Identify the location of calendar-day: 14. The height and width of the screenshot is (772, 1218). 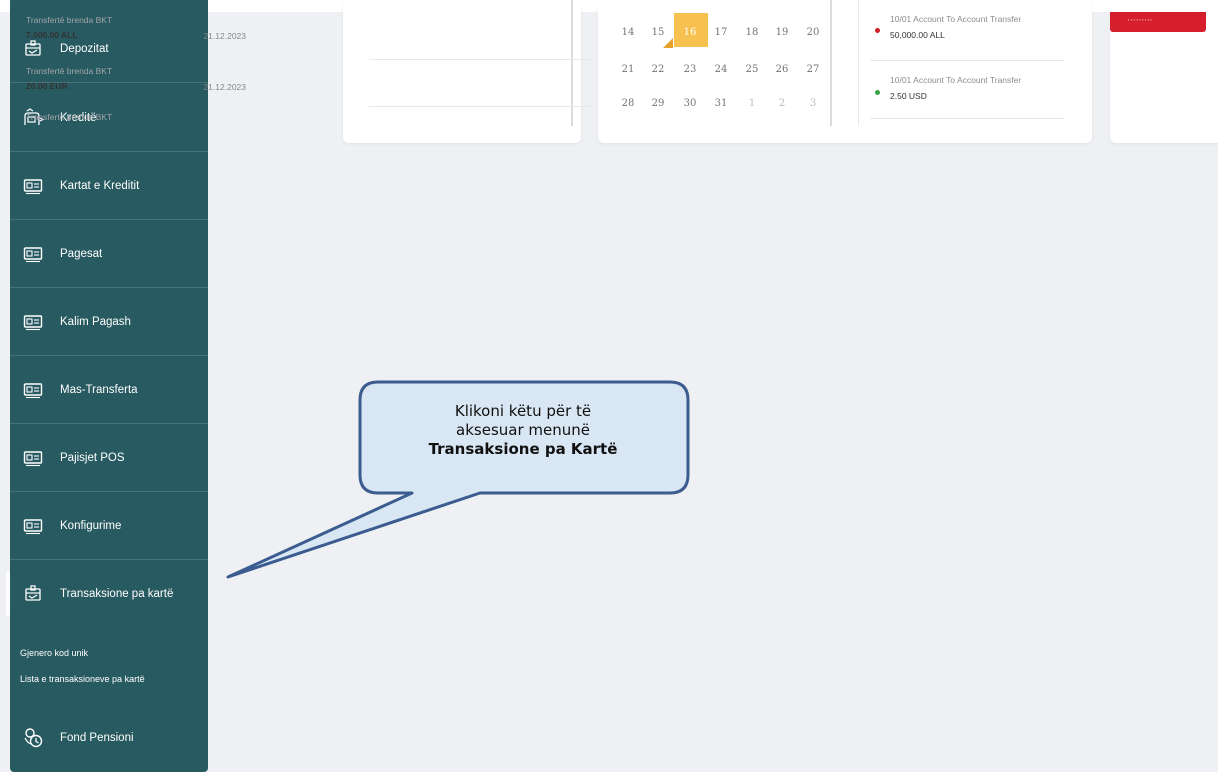
(628, 32).